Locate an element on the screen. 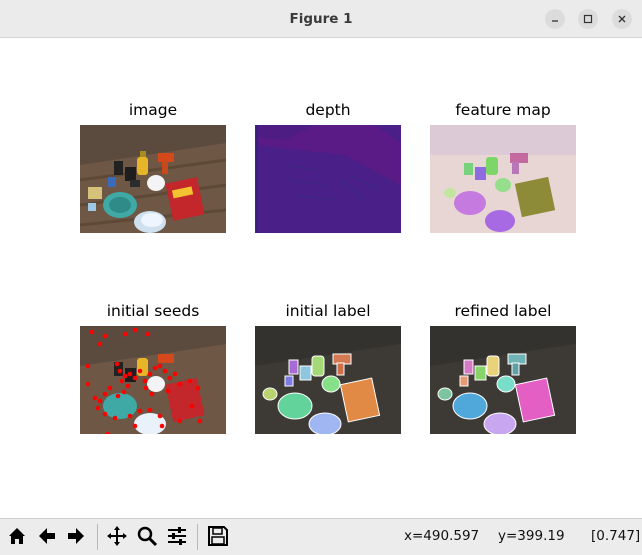 Image resolution: width=642 pixels, height=555 pixels. navigation-toolbar: x=490.597 y=399.19 [0.747] is located at coordinates (321, 536).